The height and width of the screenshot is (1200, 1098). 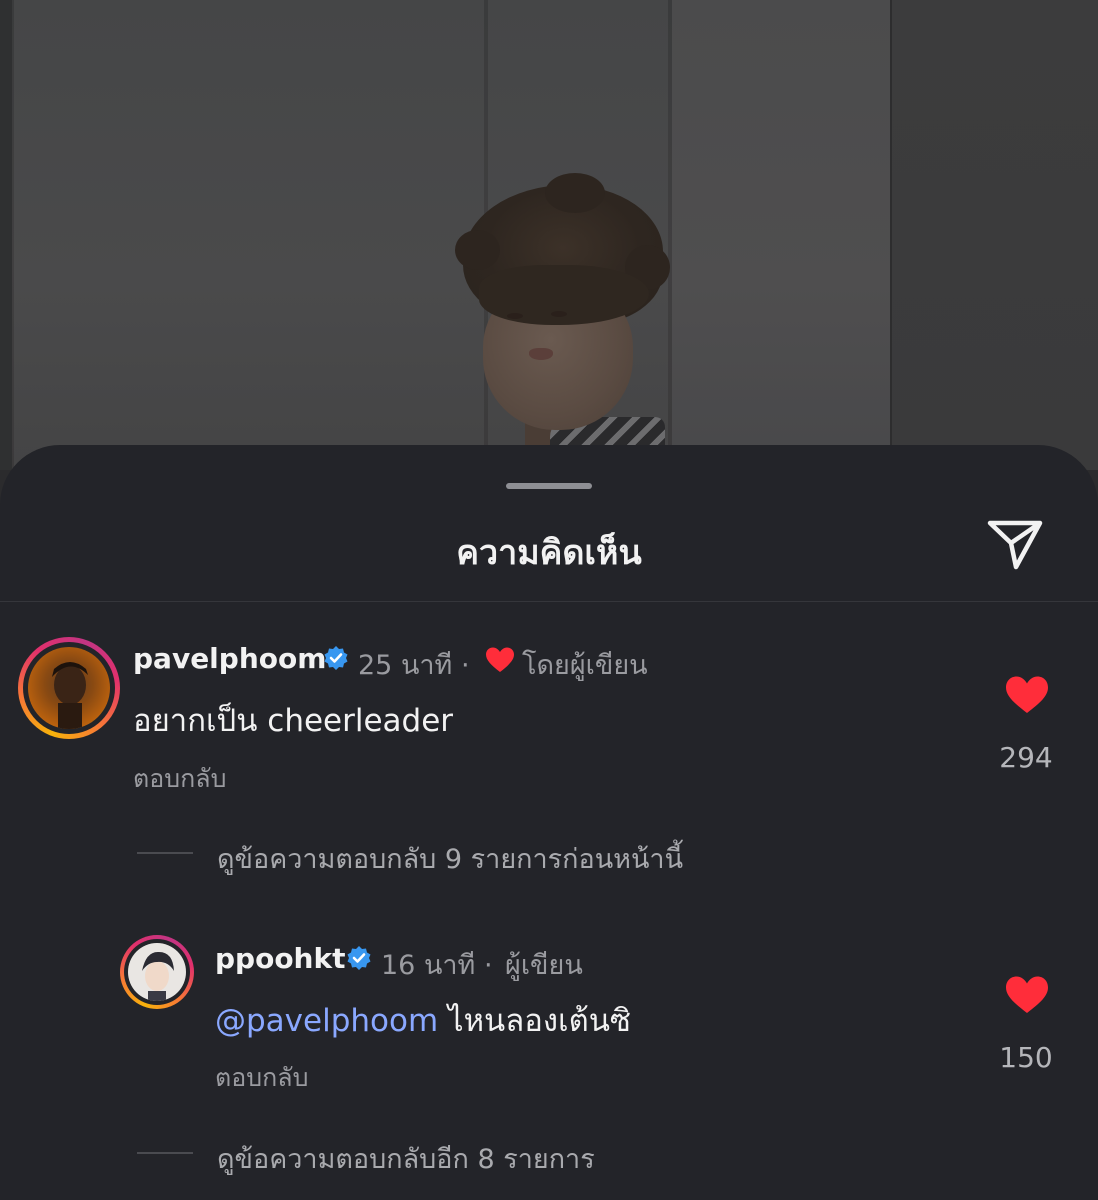 I want to click on reply-time: 16 นาที ·, so click(x=437, y=965).